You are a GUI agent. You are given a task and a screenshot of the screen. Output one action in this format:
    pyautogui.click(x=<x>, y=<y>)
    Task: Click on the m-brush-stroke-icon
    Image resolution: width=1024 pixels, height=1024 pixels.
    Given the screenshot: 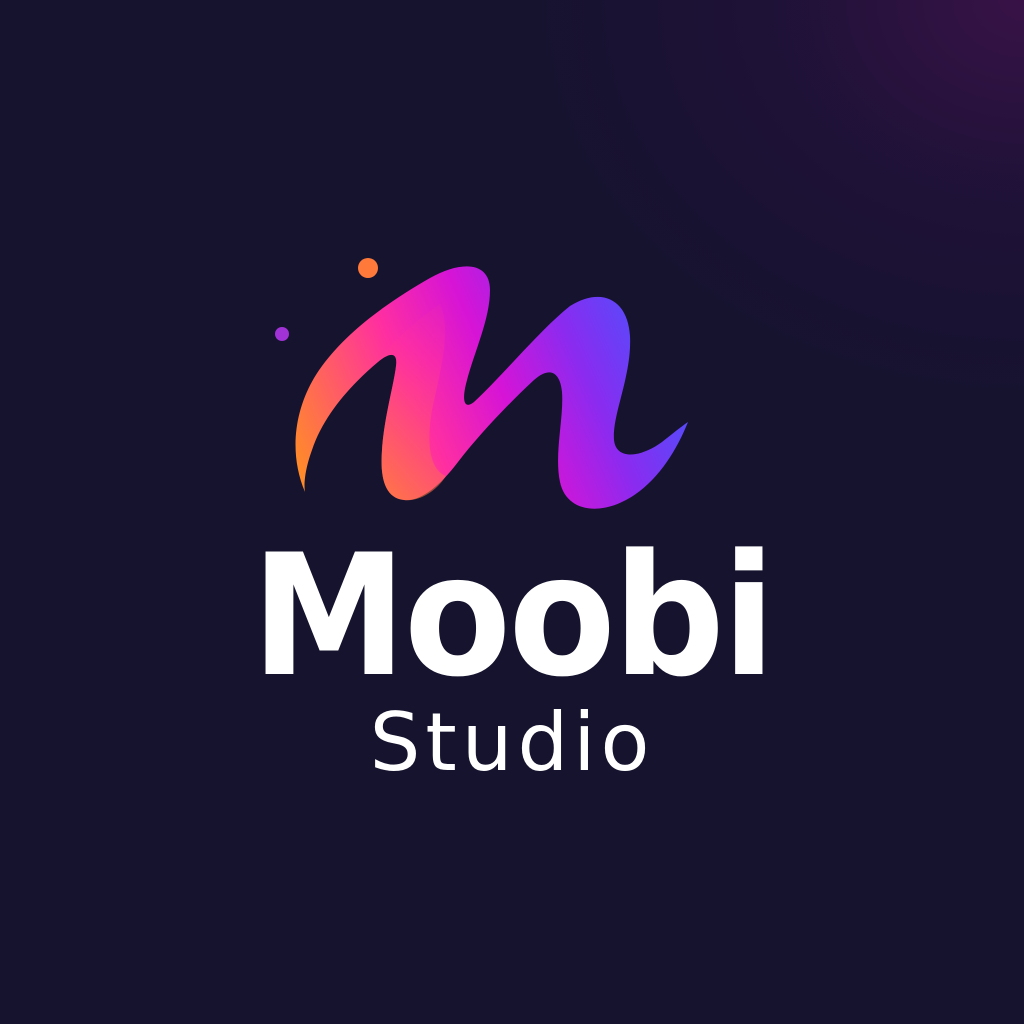 What is the action you would take?
    pyautogui.click(x=491, y=387)
    